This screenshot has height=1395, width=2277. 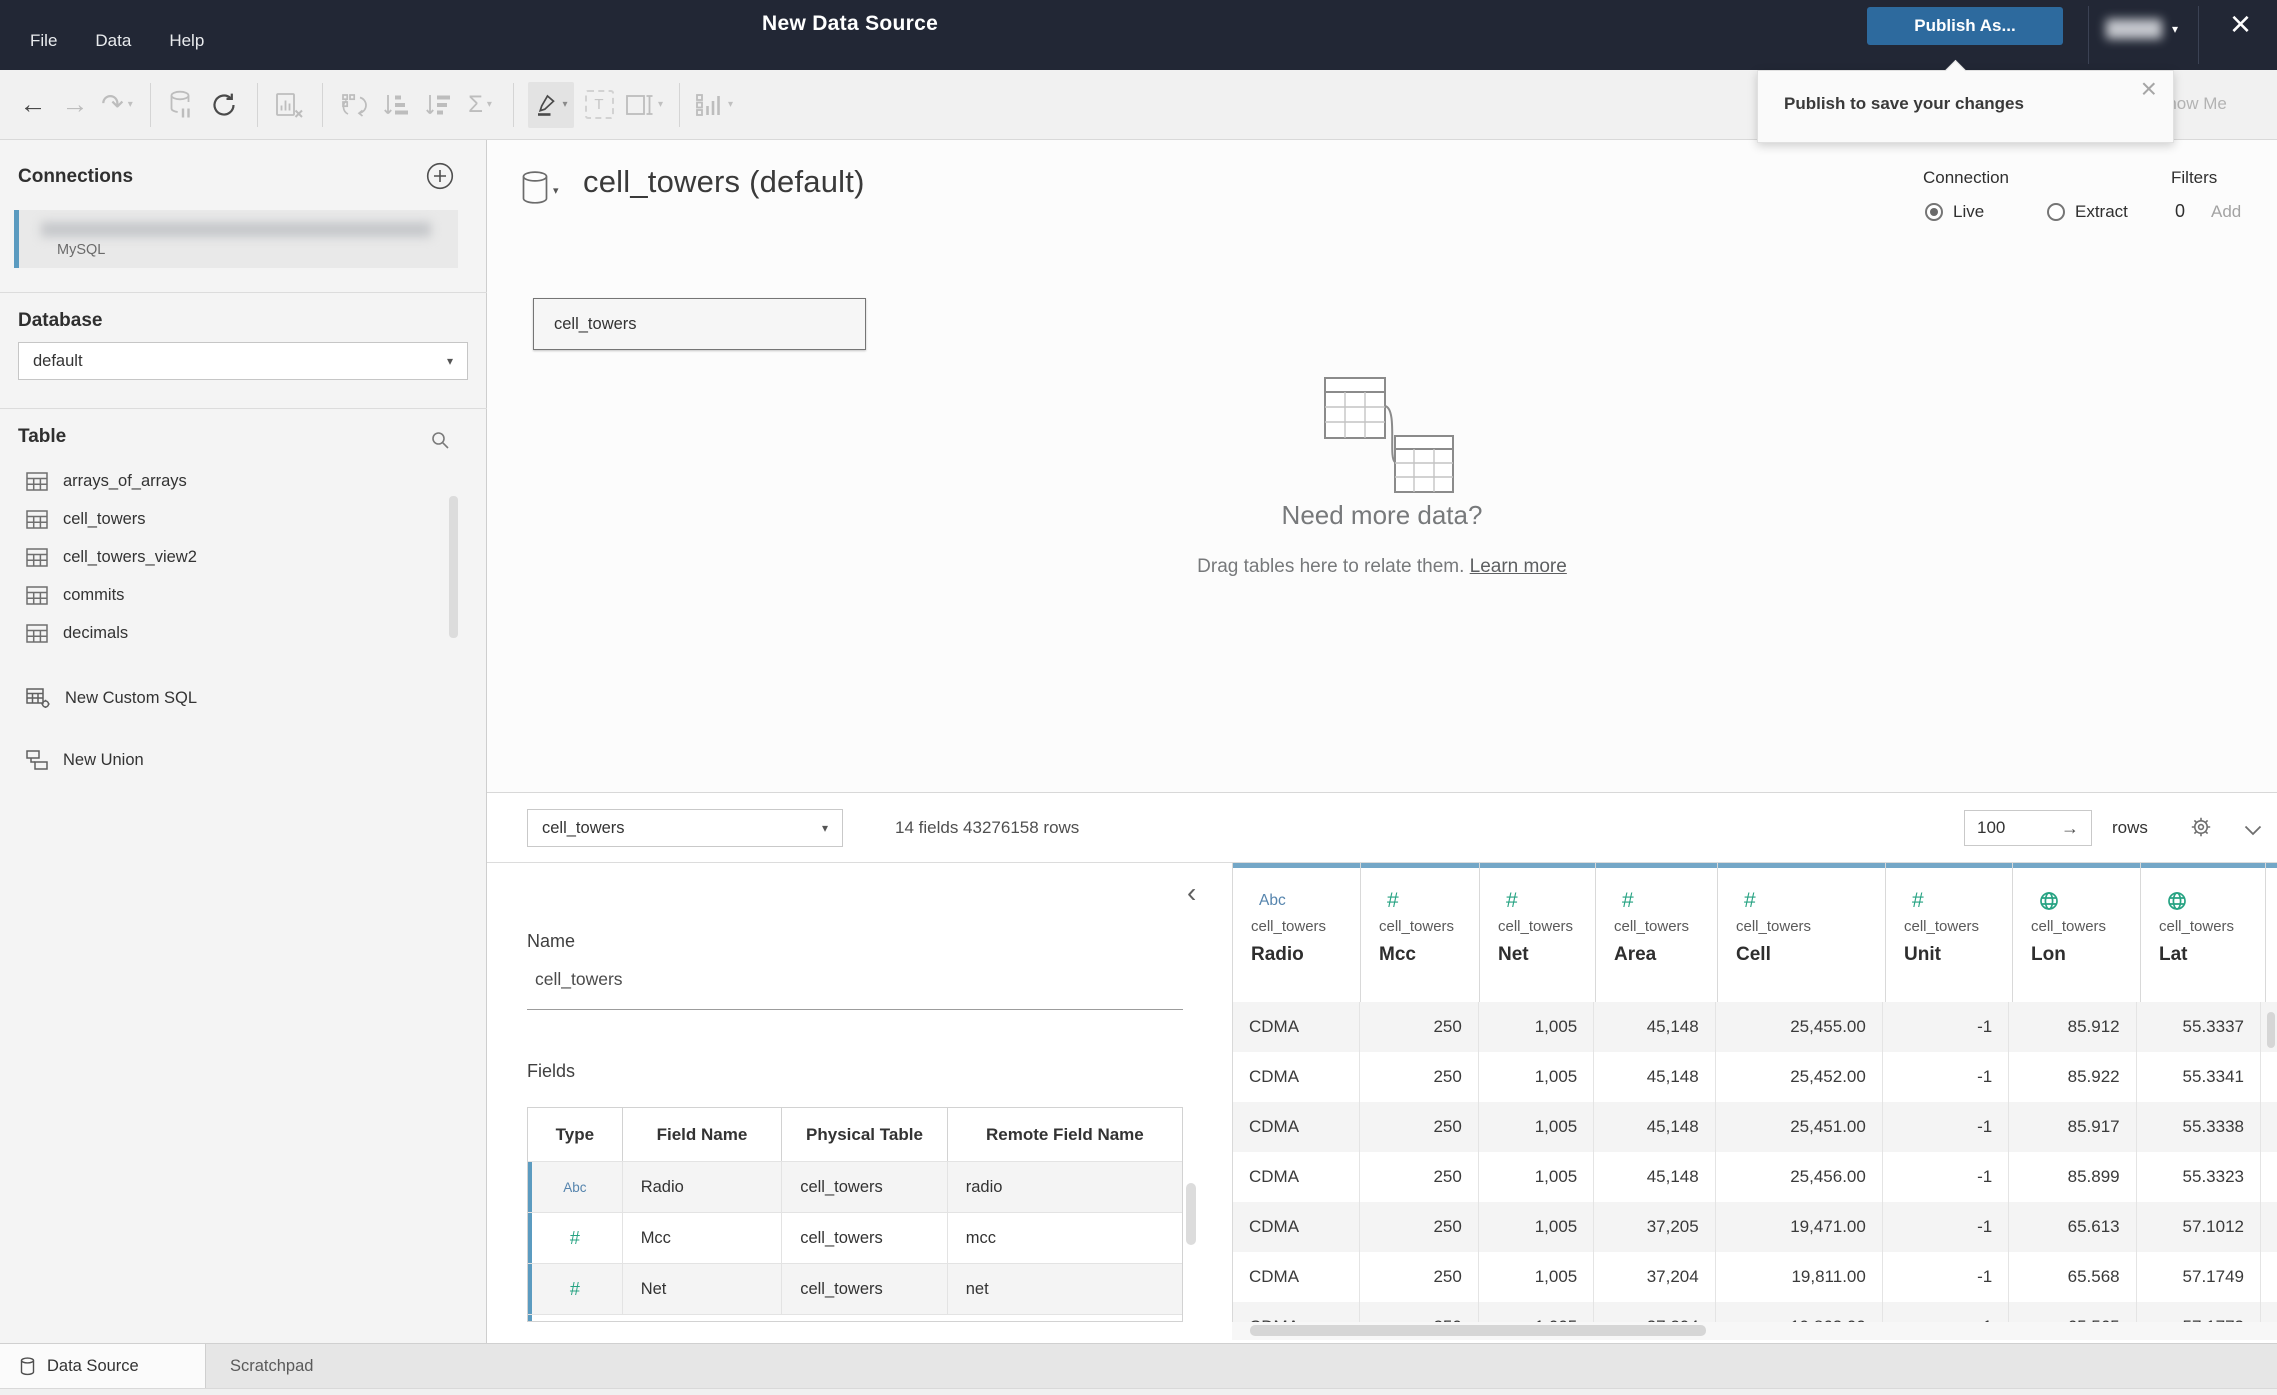 I want to click on chevron-down-icon, so click(x=2253, y=832).